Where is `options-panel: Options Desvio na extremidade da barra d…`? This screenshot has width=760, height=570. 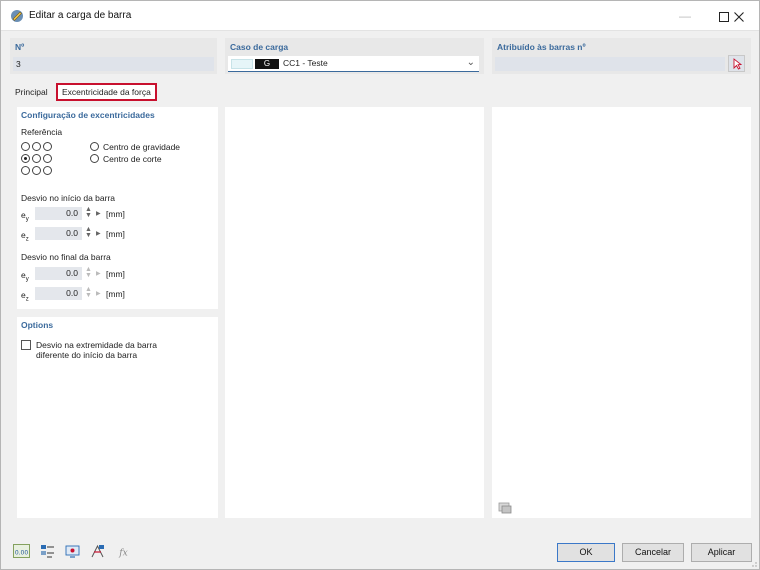
options-panel: Options Desvio na extremidade da barra d… is located at coordinates (117, 417).